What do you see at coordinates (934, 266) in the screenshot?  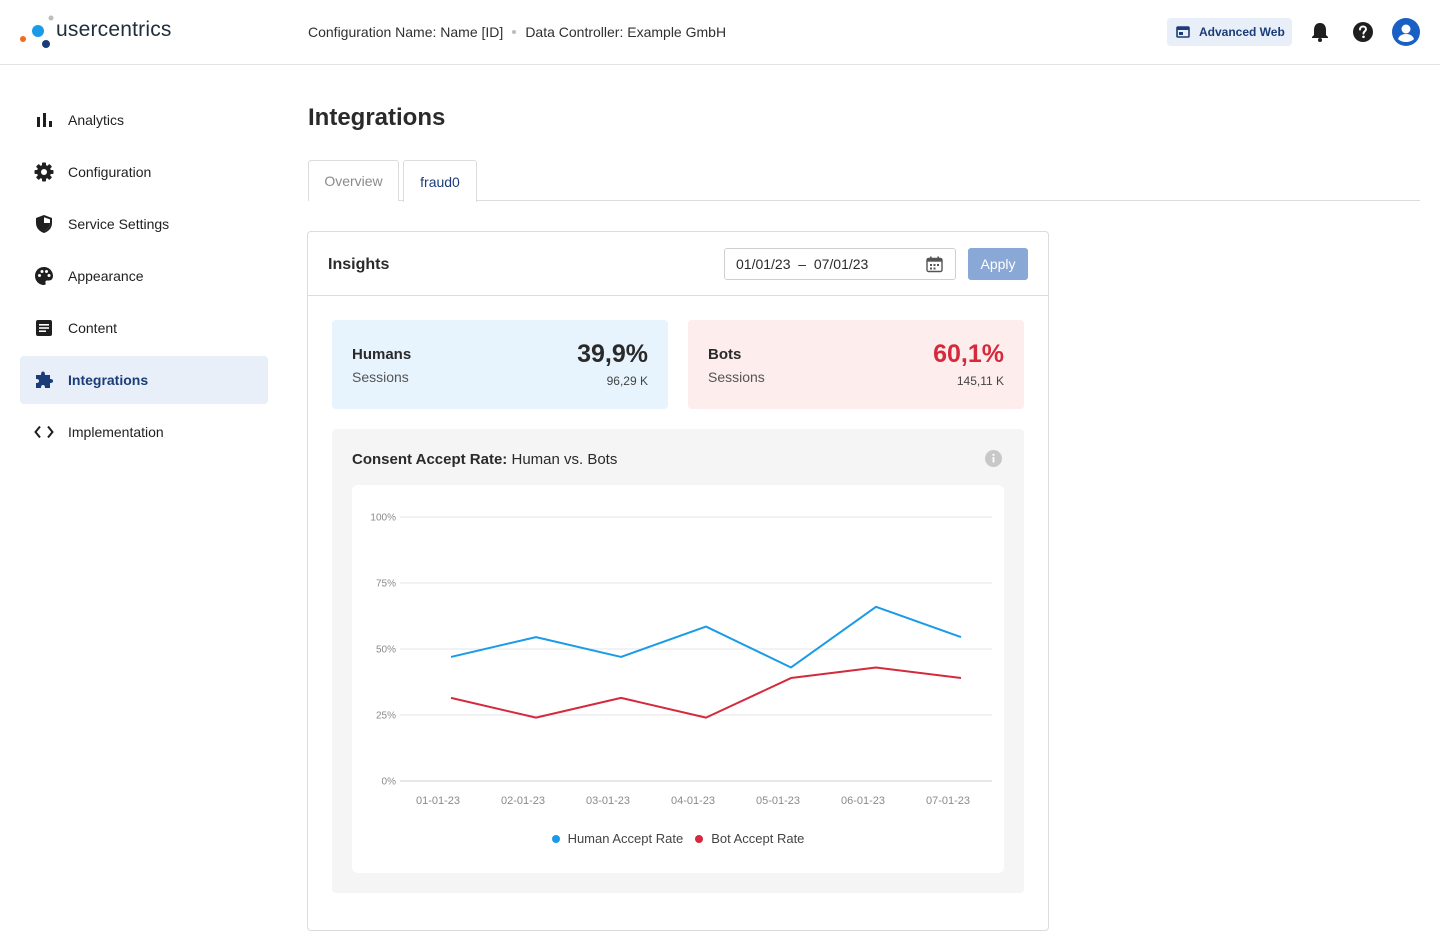 I see `calendar-icon` at bounding box center [934, 266].